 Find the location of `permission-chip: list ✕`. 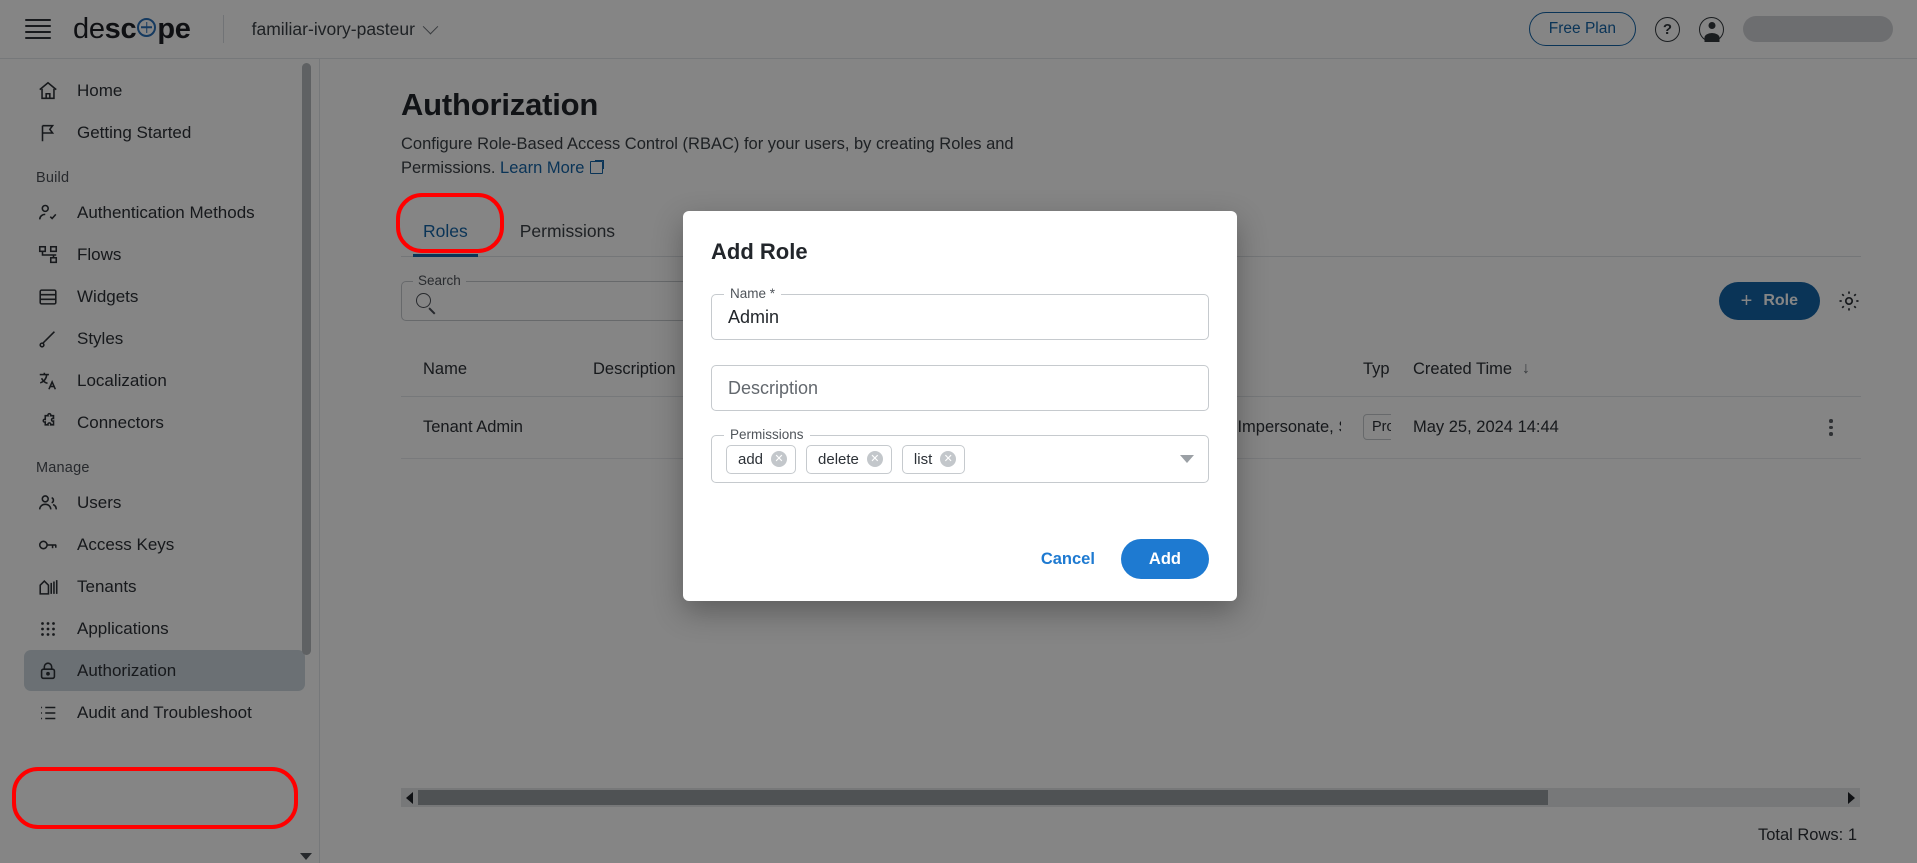

permission-chip: list ✕ is located at coordinates (933, 459).